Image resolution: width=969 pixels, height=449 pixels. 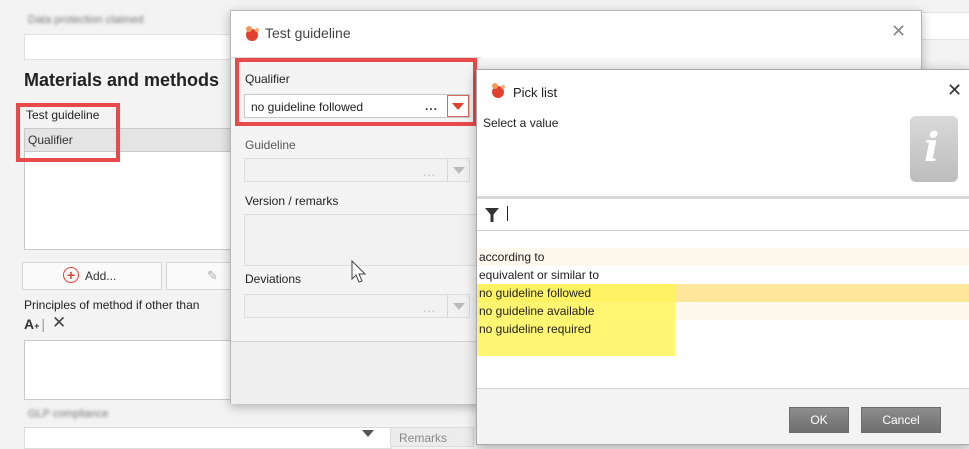 What do you see at coordinates (359, 271) in the screenshot?
I see `mouse-cursor-icon` at bounding box center [359, 271].